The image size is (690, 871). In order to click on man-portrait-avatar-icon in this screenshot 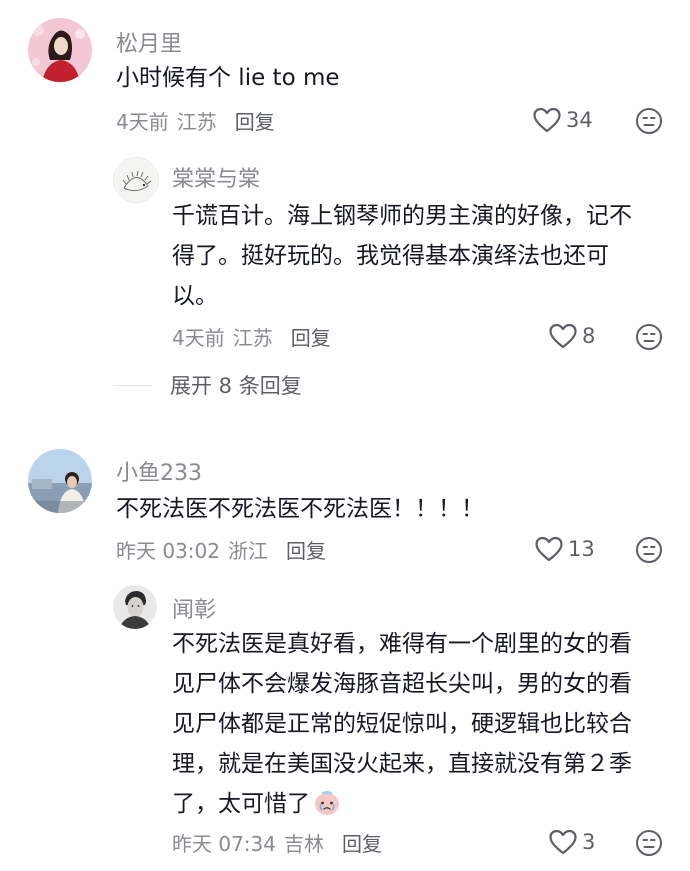, I will do `click(135, 607)`.